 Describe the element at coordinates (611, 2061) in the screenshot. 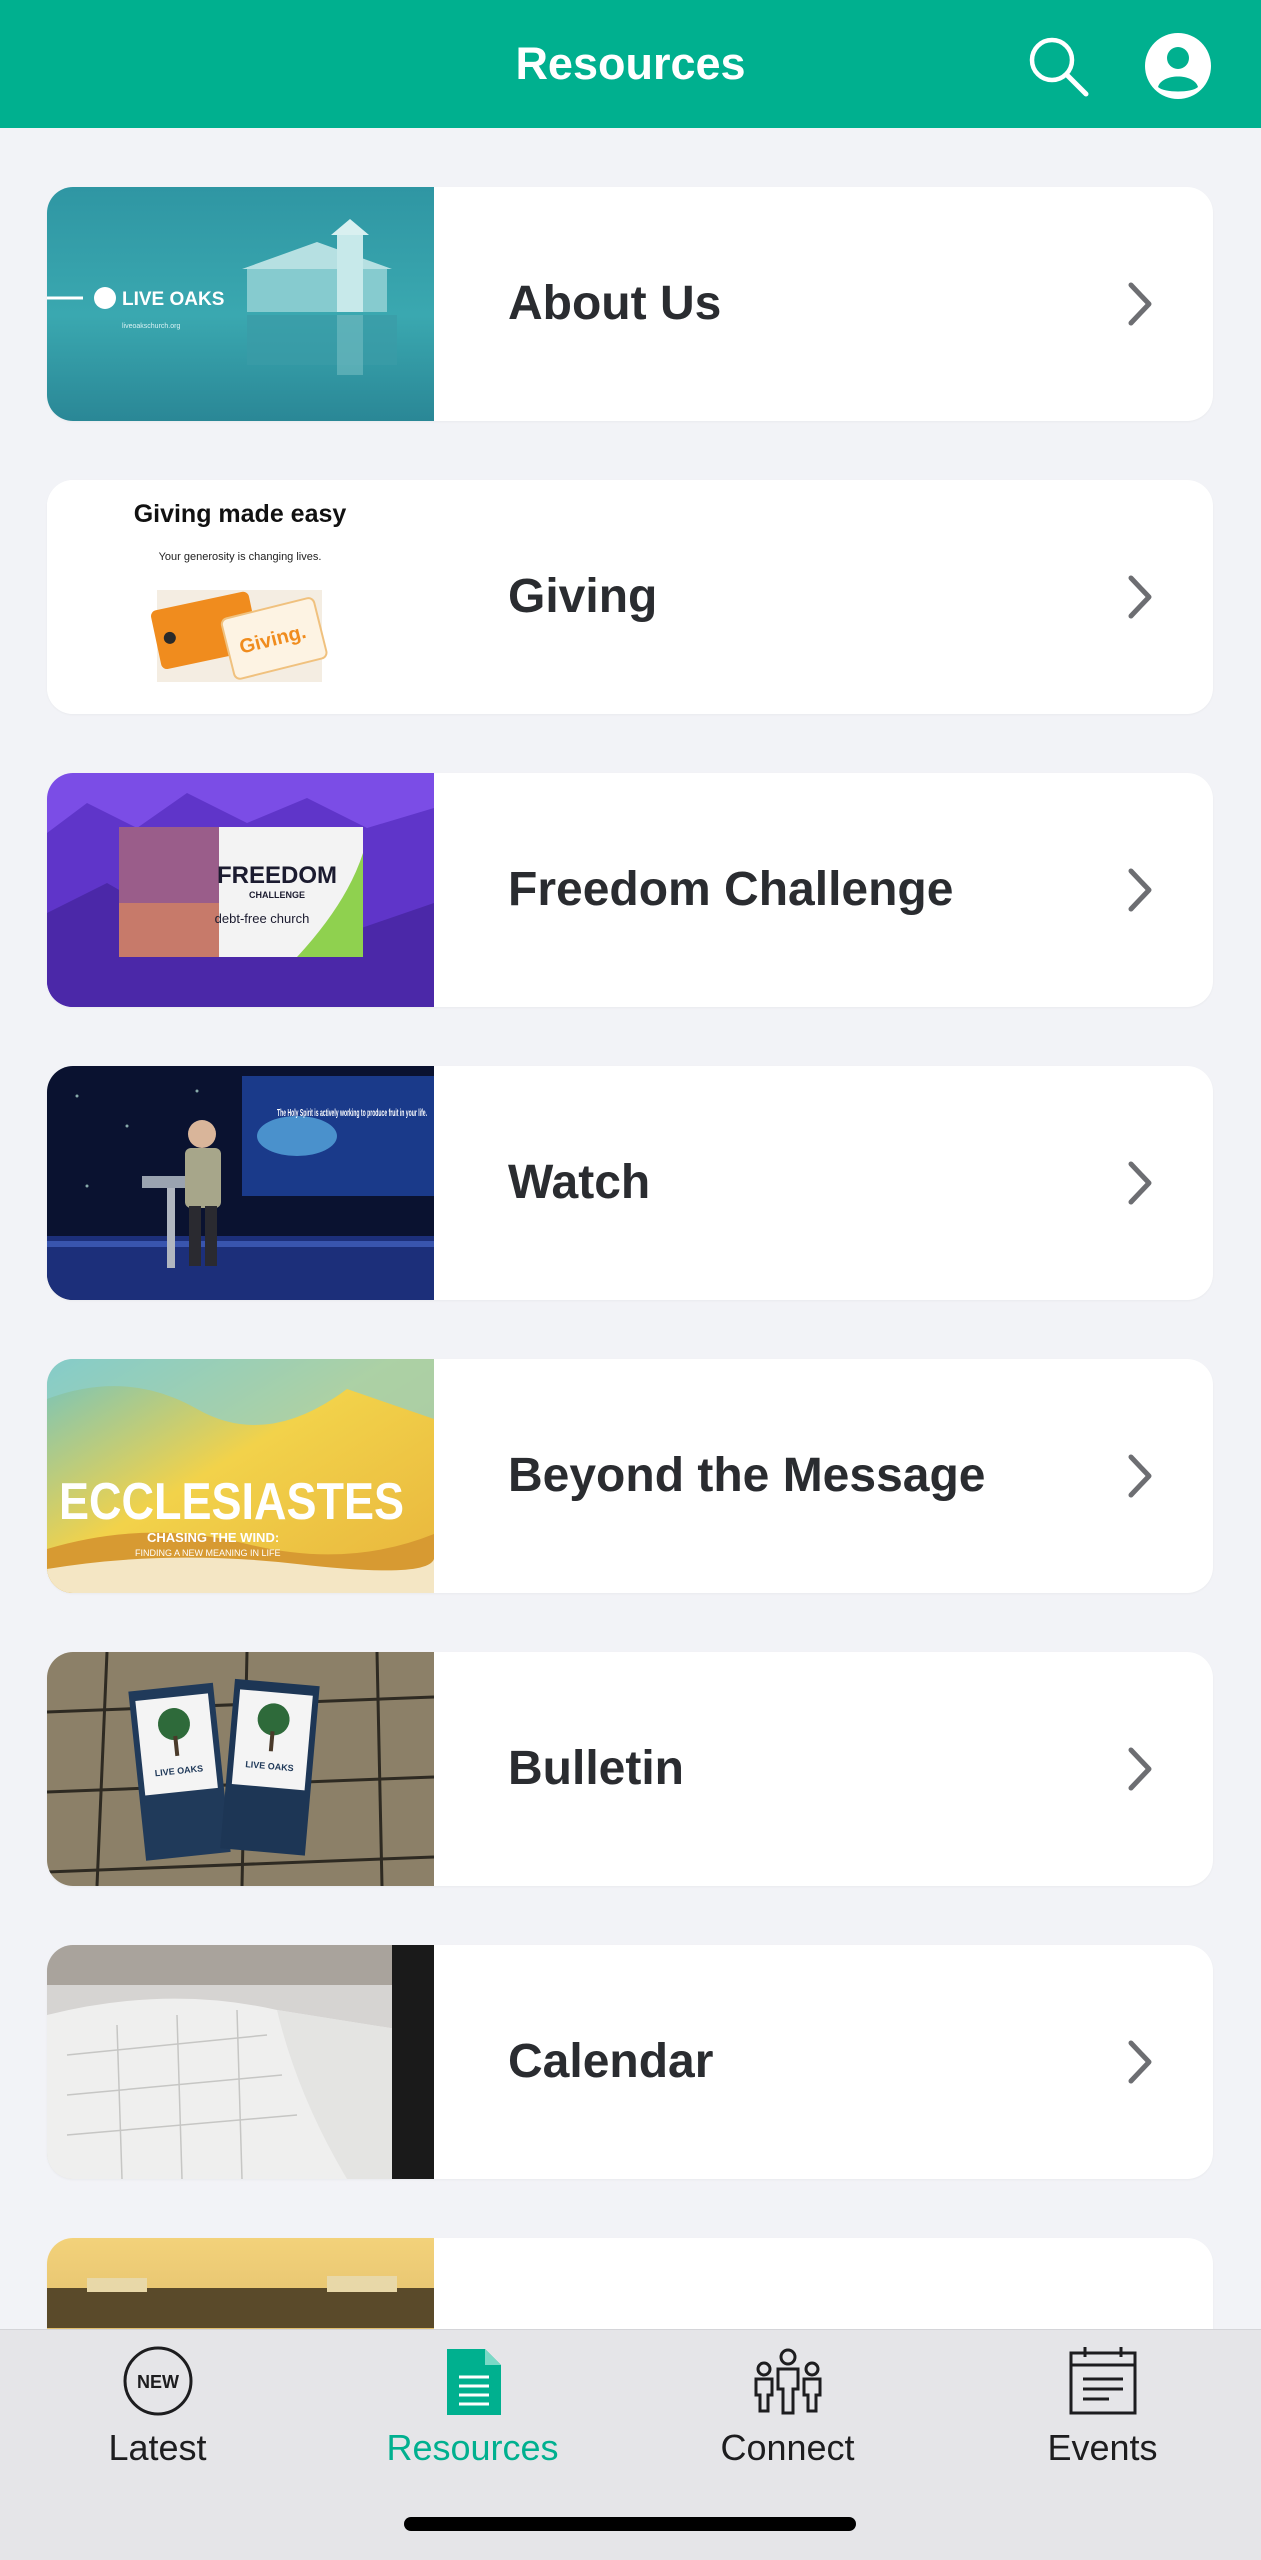

I see `card-label: Calendar` at that location.